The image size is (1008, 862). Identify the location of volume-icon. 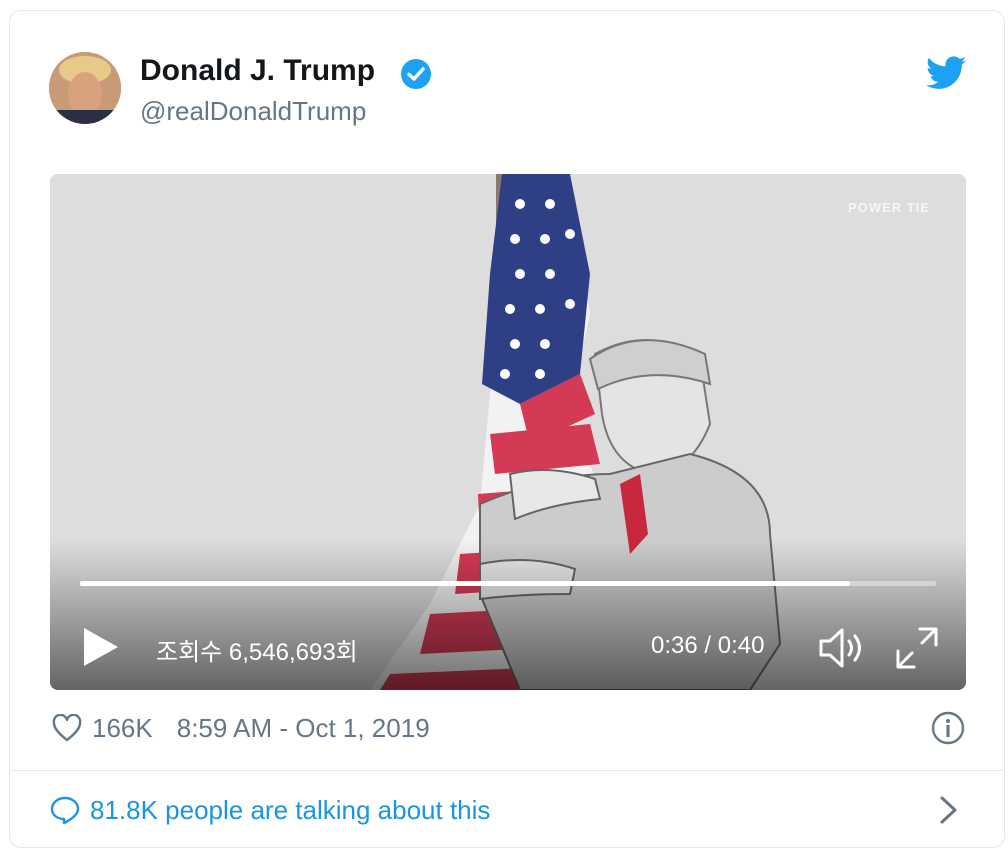
(843, 648).